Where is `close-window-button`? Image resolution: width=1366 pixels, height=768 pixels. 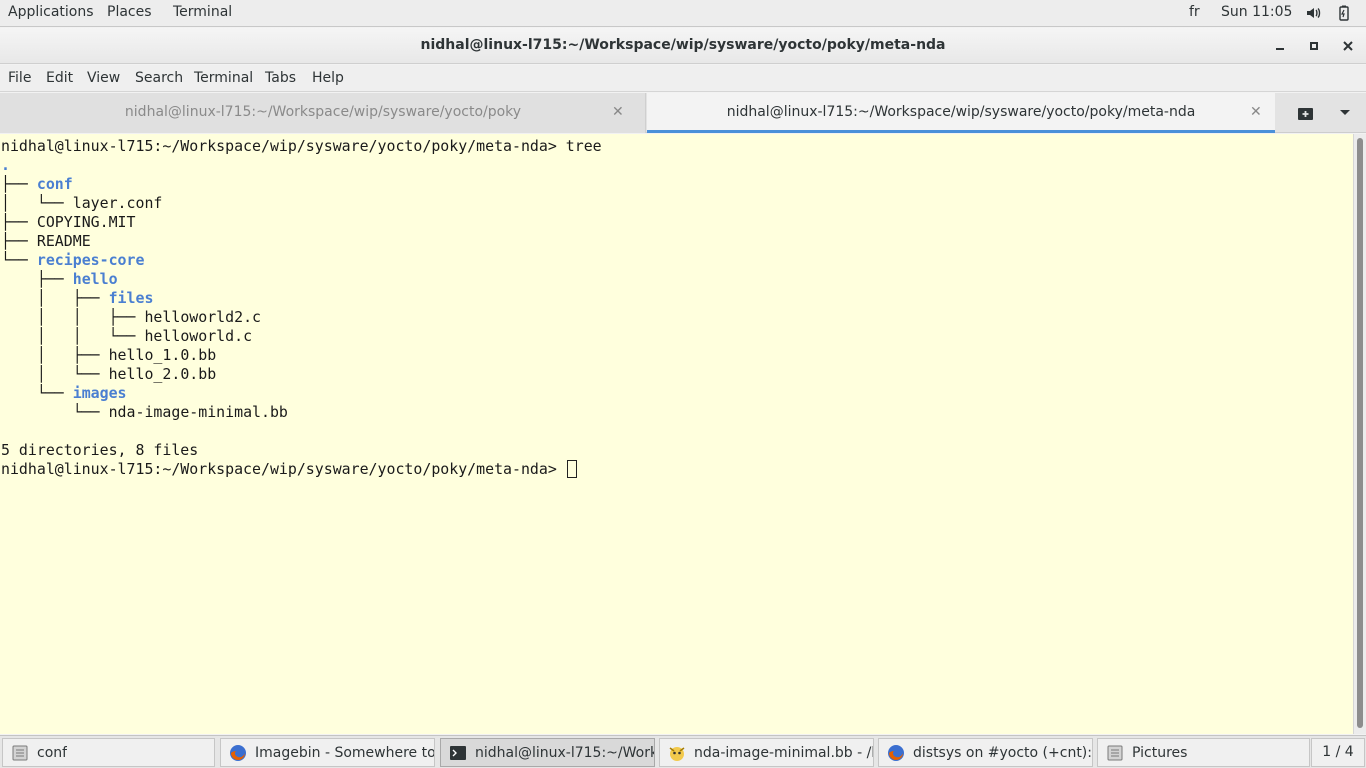
close-window-button is located at coordinates (1348, 46).